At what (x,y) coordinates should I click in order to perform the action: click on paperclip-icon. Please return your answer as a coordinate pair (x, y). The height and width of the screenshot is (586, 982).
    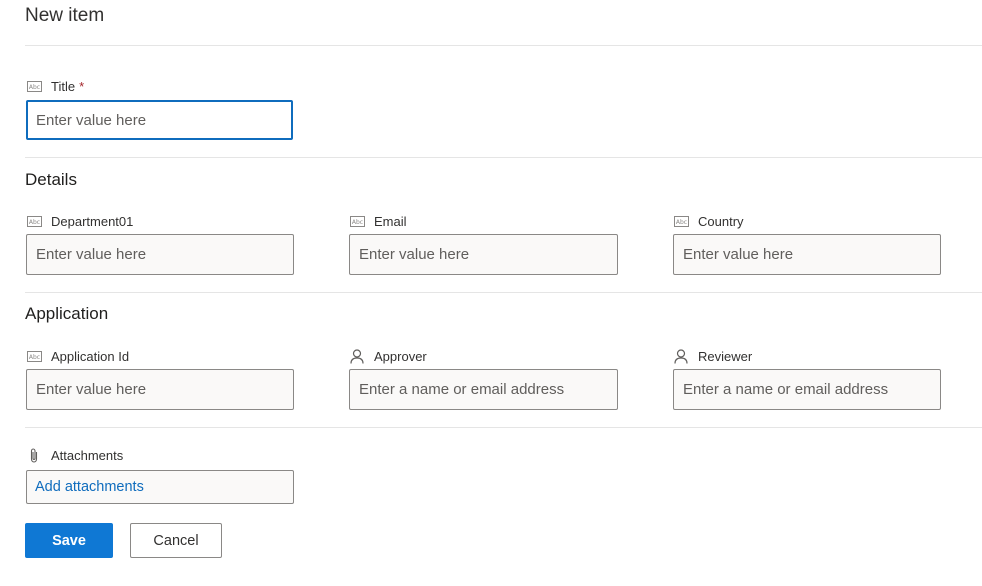
    Looking at the image, I should click on (34, 455).